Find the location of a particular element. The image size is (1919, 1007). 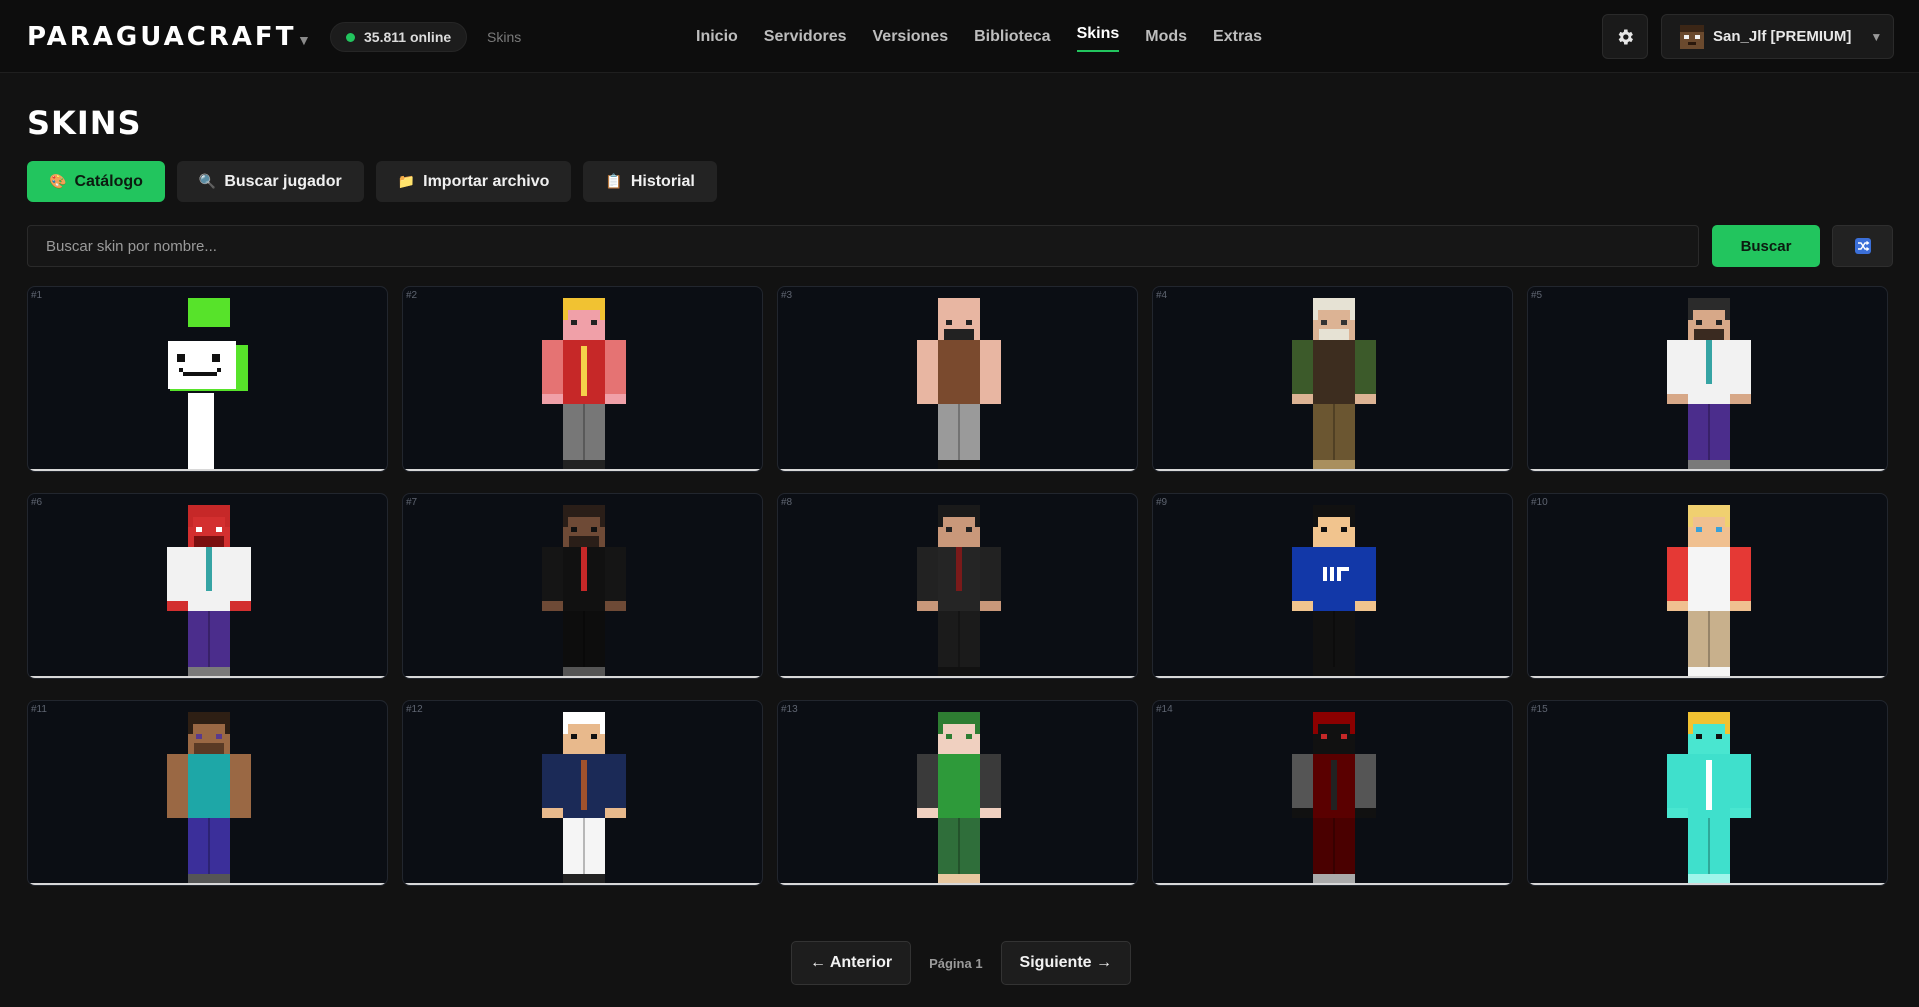

skin-card: #4 is located at coordinates (1332, 379).